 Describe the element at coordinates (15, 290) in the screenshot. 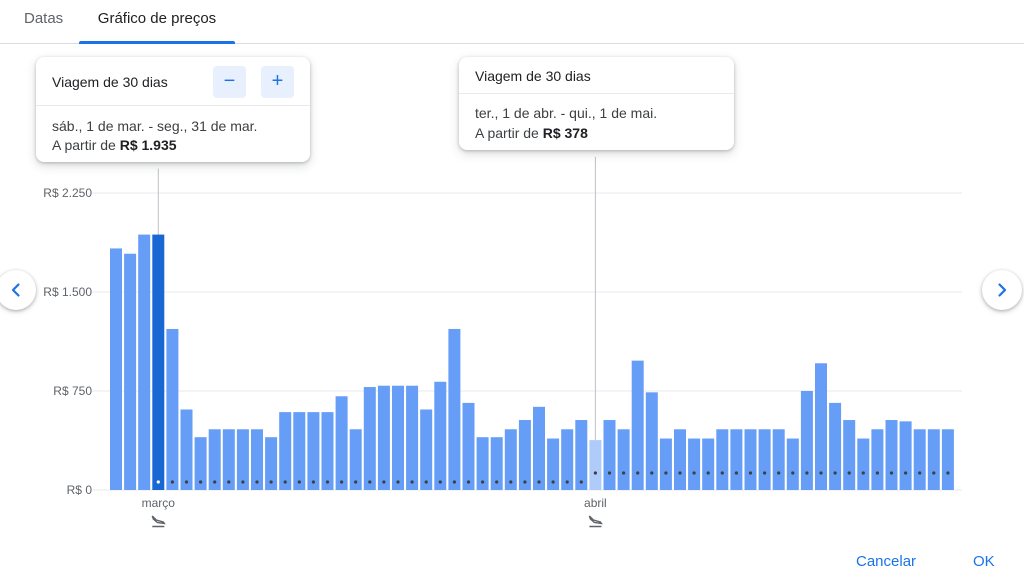

I see `chevron-left-icon` at that location.